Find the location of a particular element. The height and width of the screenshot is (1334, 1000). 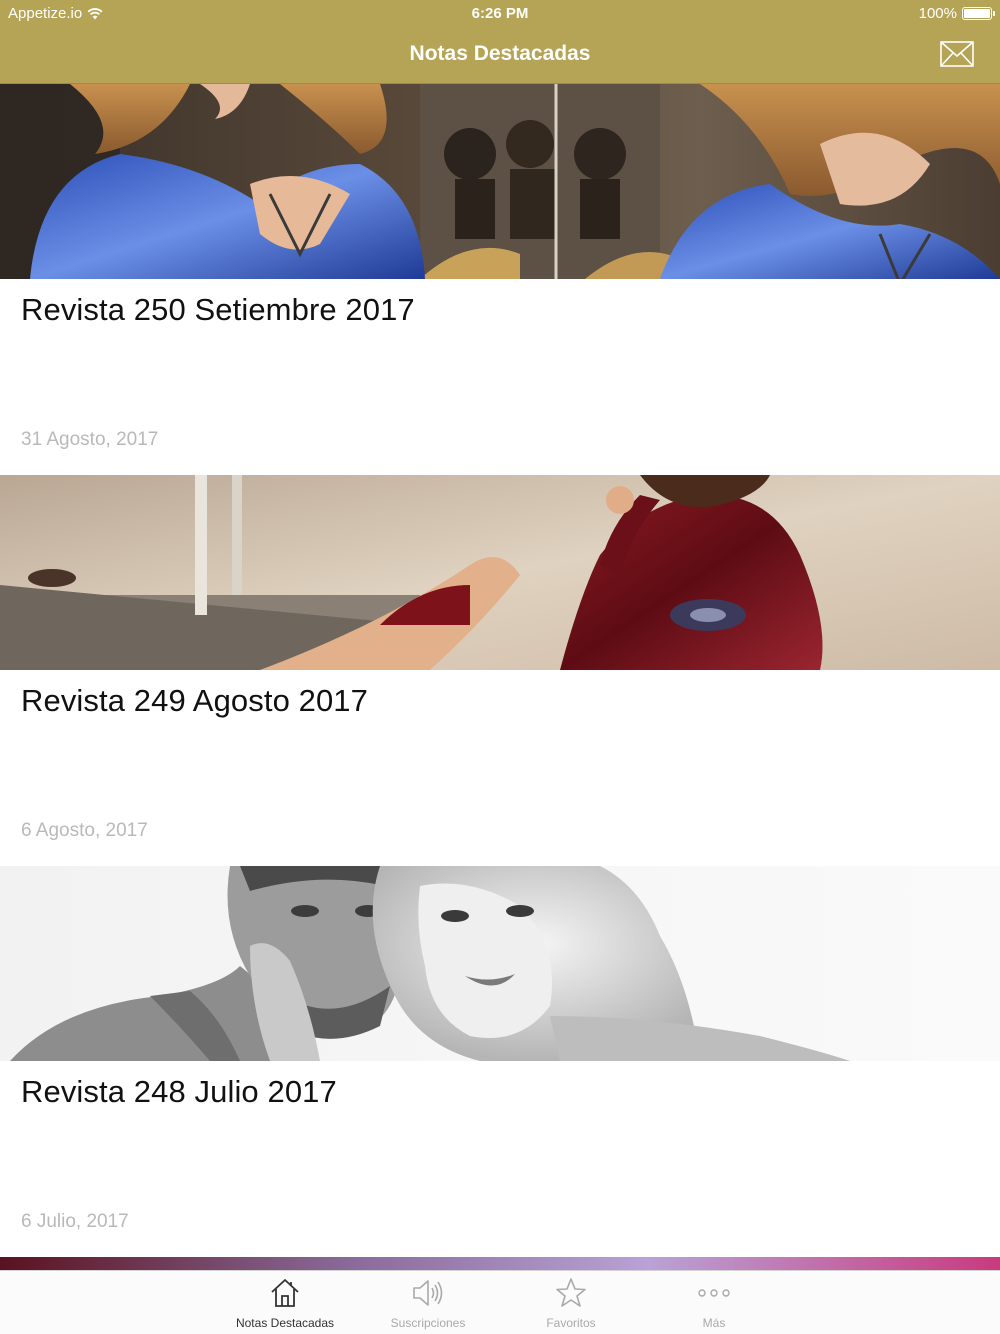

tab-mas: Más is located at coordinates (714, 1302).